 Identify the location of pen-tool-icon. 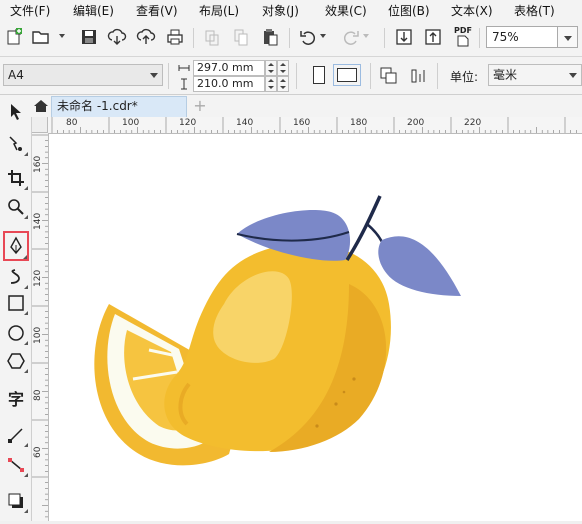
(16, 246).